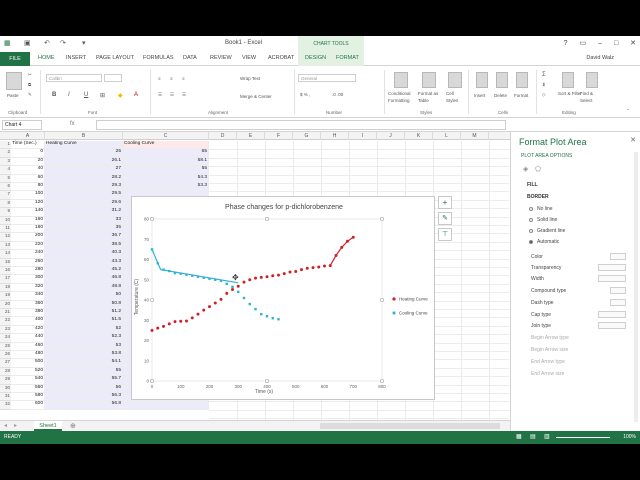  I want to click on data-cell: 29.6, so click(84, 204).